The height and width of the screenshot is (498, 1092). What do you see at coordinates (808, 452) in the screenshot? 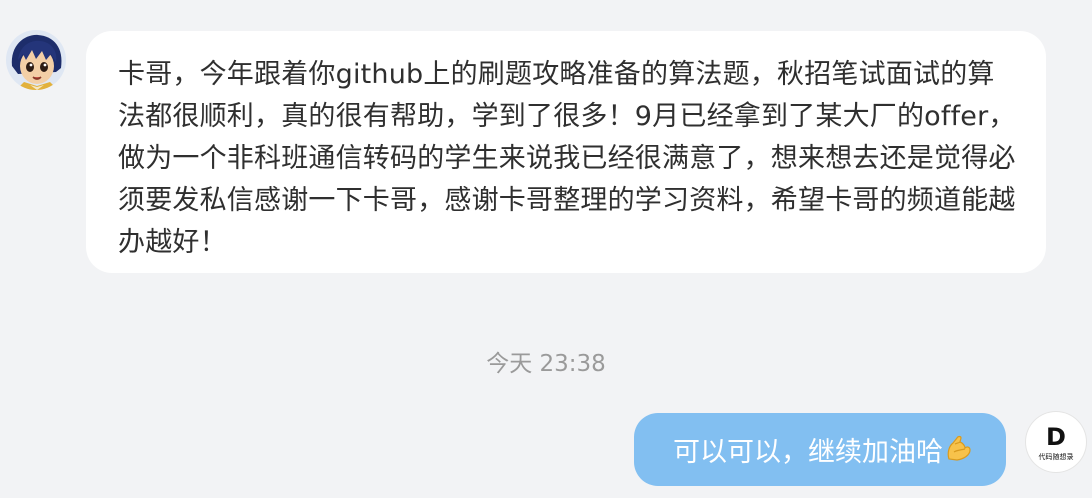
I see `outgoing-message-text: 可以可以，继续加油哈` at bounding box center [808, 452].